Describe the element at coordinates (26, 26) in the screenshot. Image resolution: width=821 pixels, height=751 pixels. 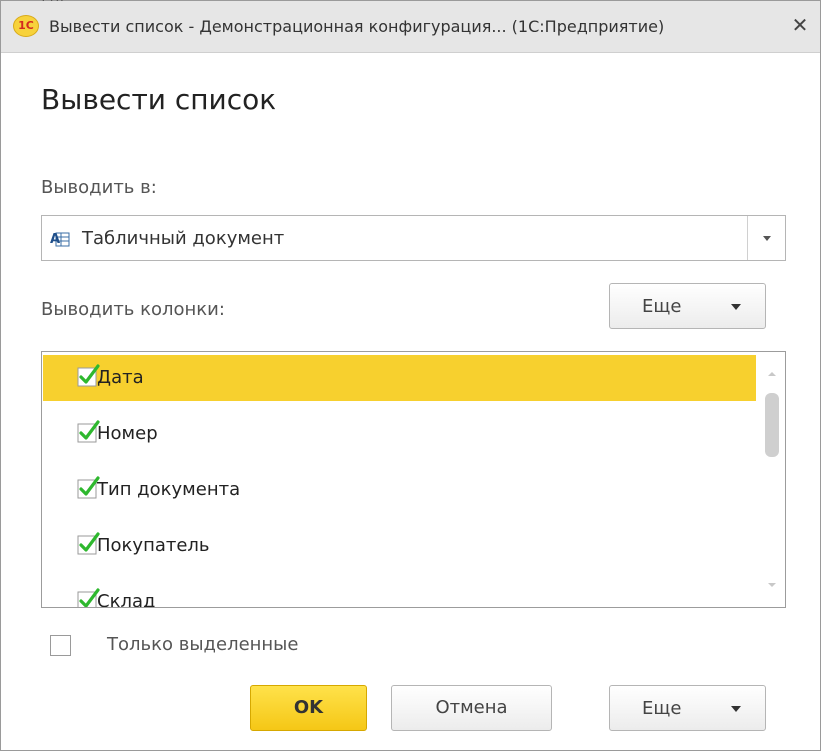
I see `1c-logo-icon: 1С` at that location.